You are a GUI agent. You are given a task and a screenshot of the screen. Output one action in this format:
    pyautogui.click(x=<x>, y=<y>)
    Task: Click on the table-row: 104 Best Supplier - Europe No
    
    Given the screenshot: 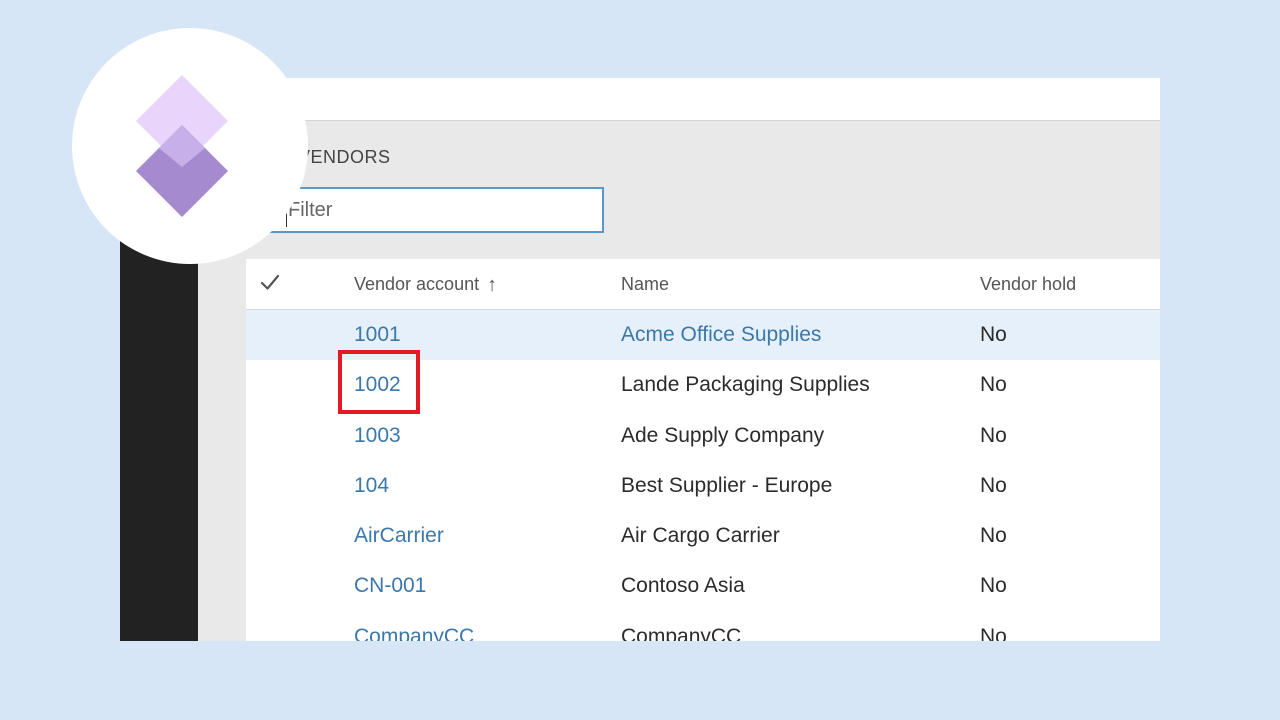 What is the action you would take?
    pyautogui.click(x=703, y=486)
    